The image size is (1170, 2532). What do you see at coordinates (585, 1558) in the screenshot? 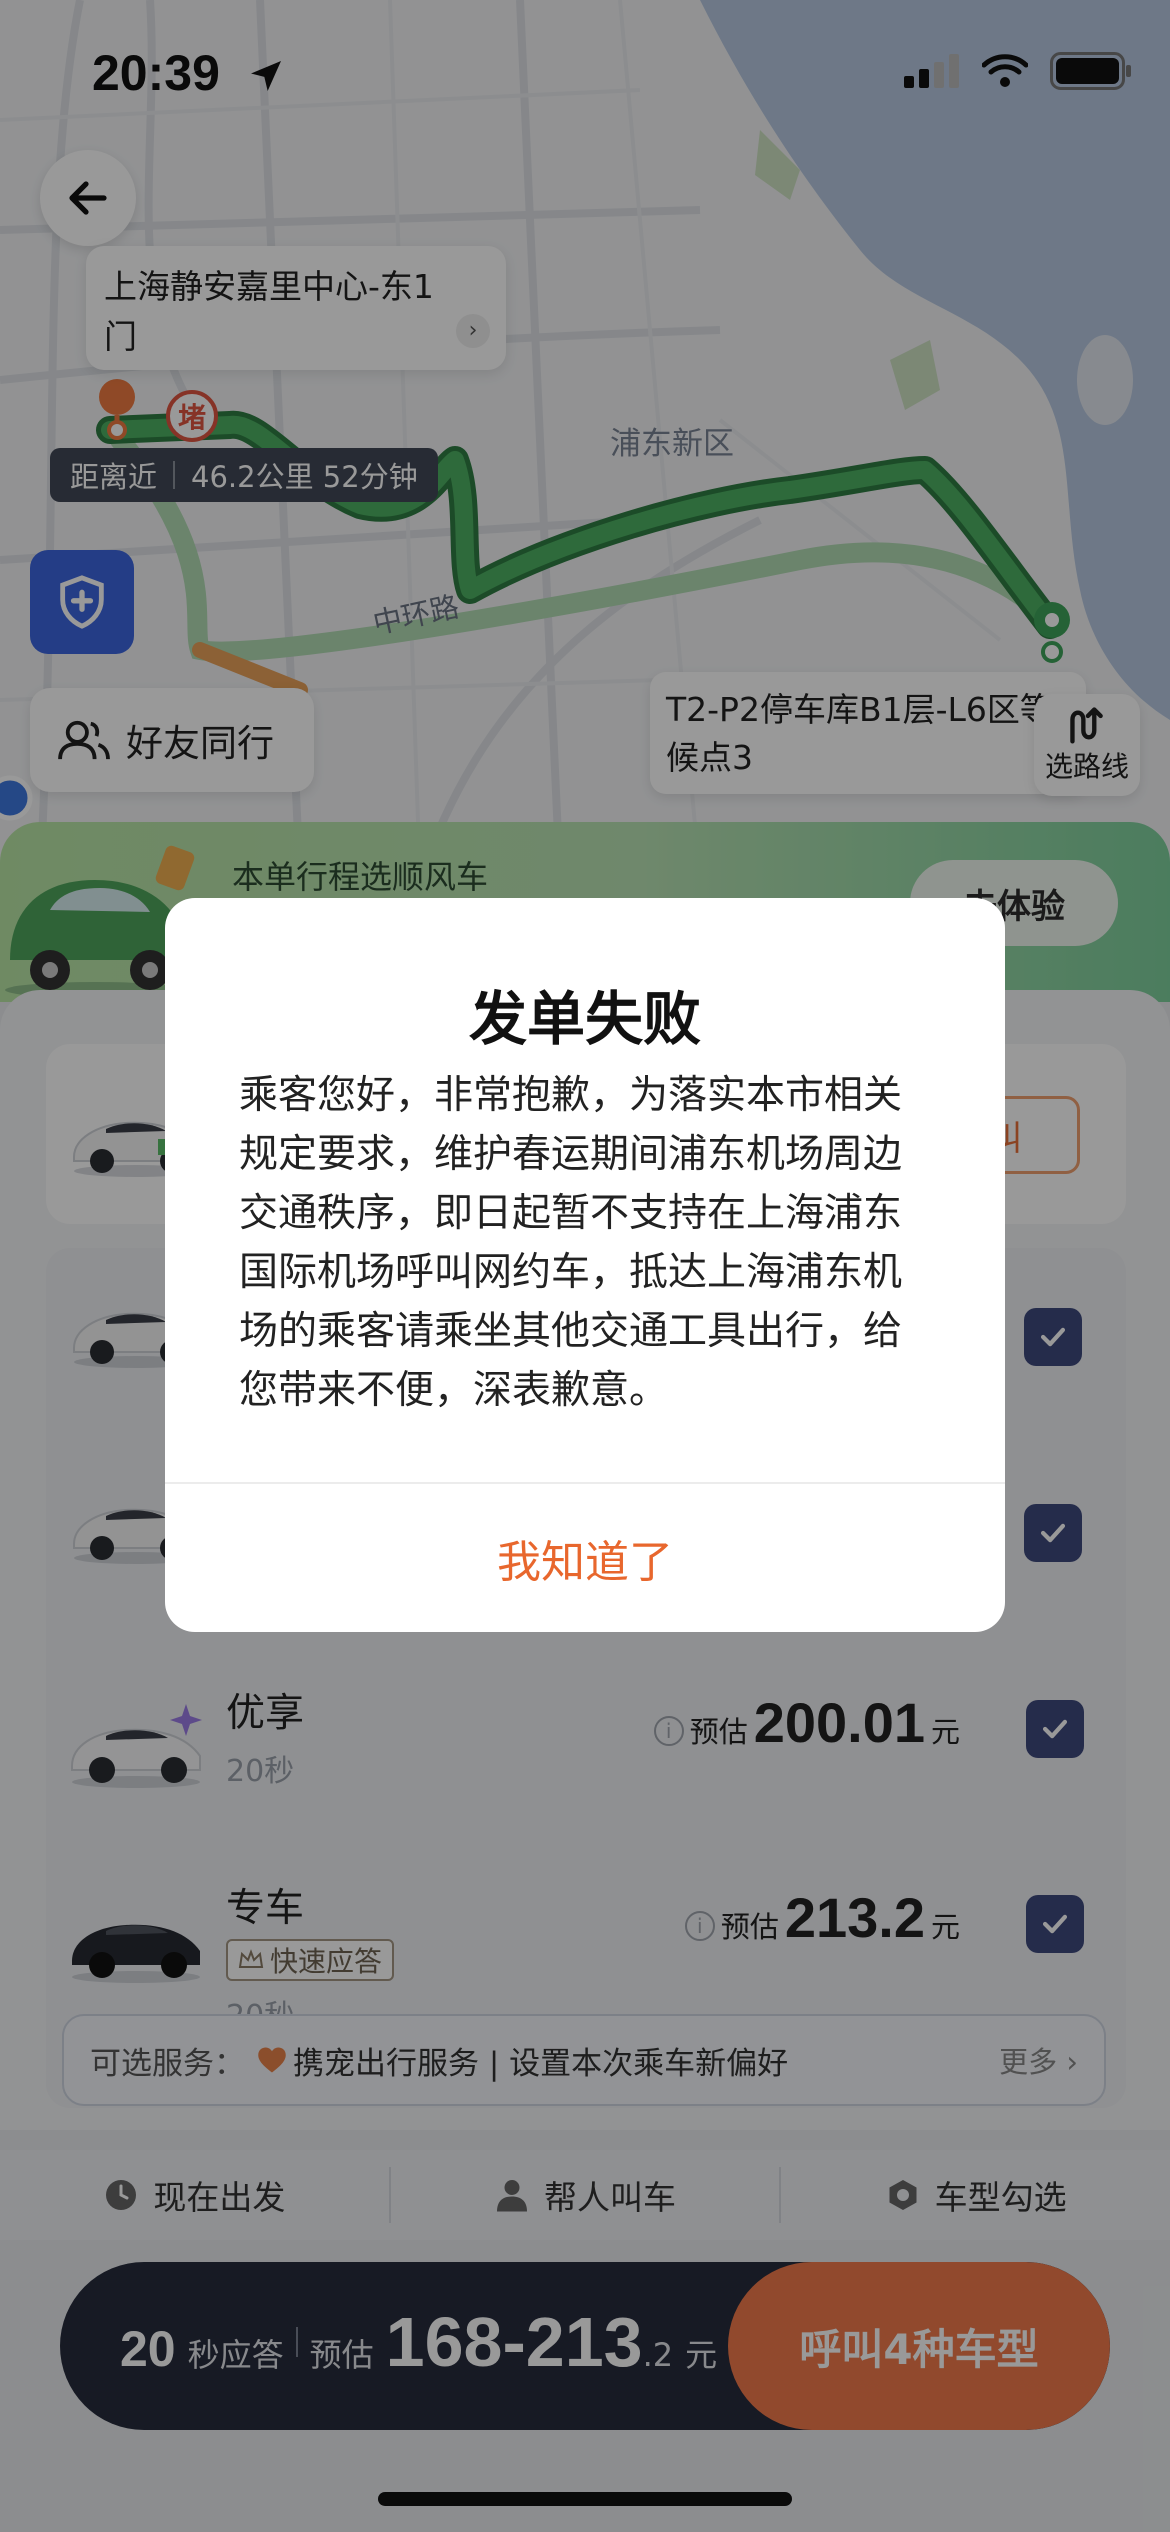
I see `dialog-confirm-button: 我知道了` at bounding box center [585, 1558].